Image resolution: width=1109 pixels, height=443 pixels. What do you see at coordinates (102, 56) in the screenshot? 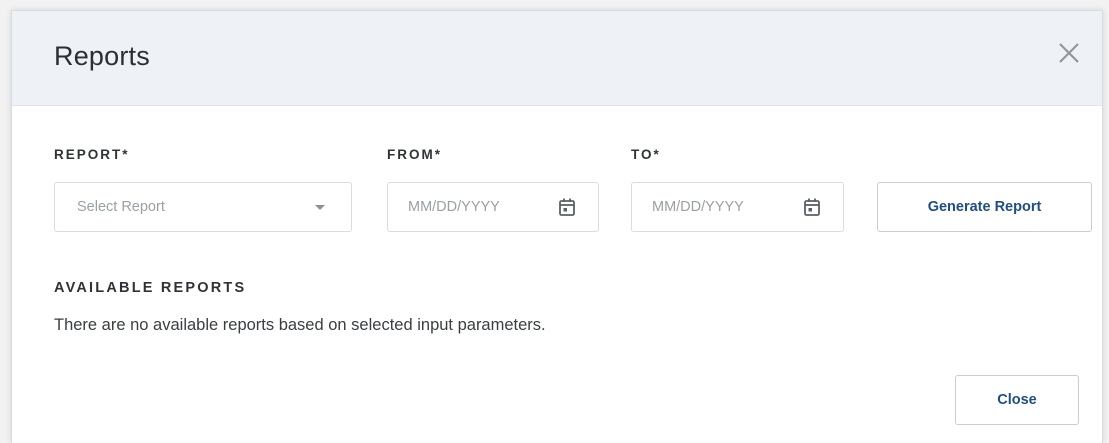
I see `dialog-title: Reports` at bounding box center [102, 56].